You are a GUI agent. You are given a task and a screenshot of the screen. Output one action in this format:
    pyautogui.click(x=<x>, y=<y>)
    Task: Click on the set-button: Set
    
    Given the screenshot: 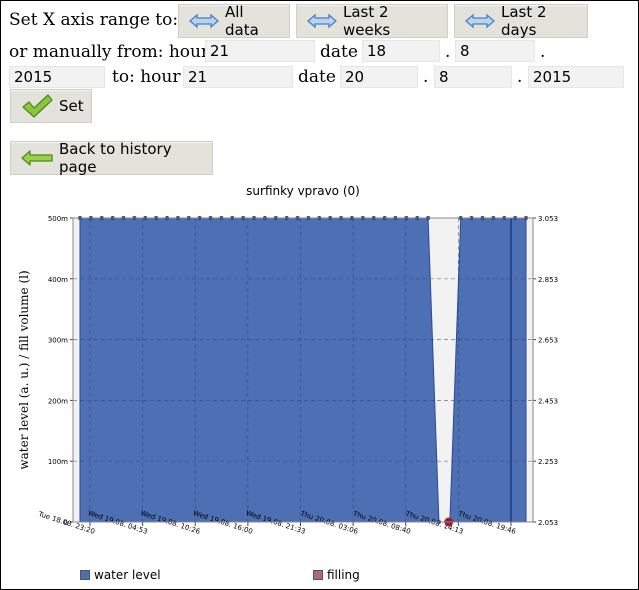 What is the action you would take?
    pyautogui.click(x=51, y=106)
    